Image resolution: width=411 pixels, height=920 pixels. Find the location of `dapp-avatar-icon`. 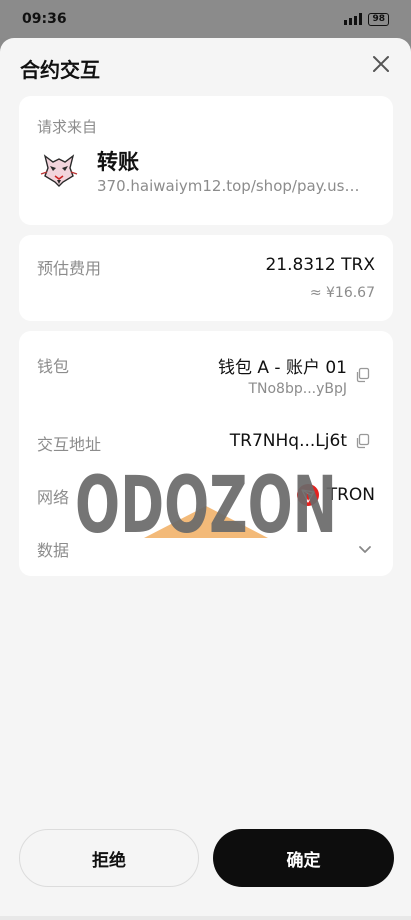

dapp-avatar-icon is located at coordinates (59, 168).